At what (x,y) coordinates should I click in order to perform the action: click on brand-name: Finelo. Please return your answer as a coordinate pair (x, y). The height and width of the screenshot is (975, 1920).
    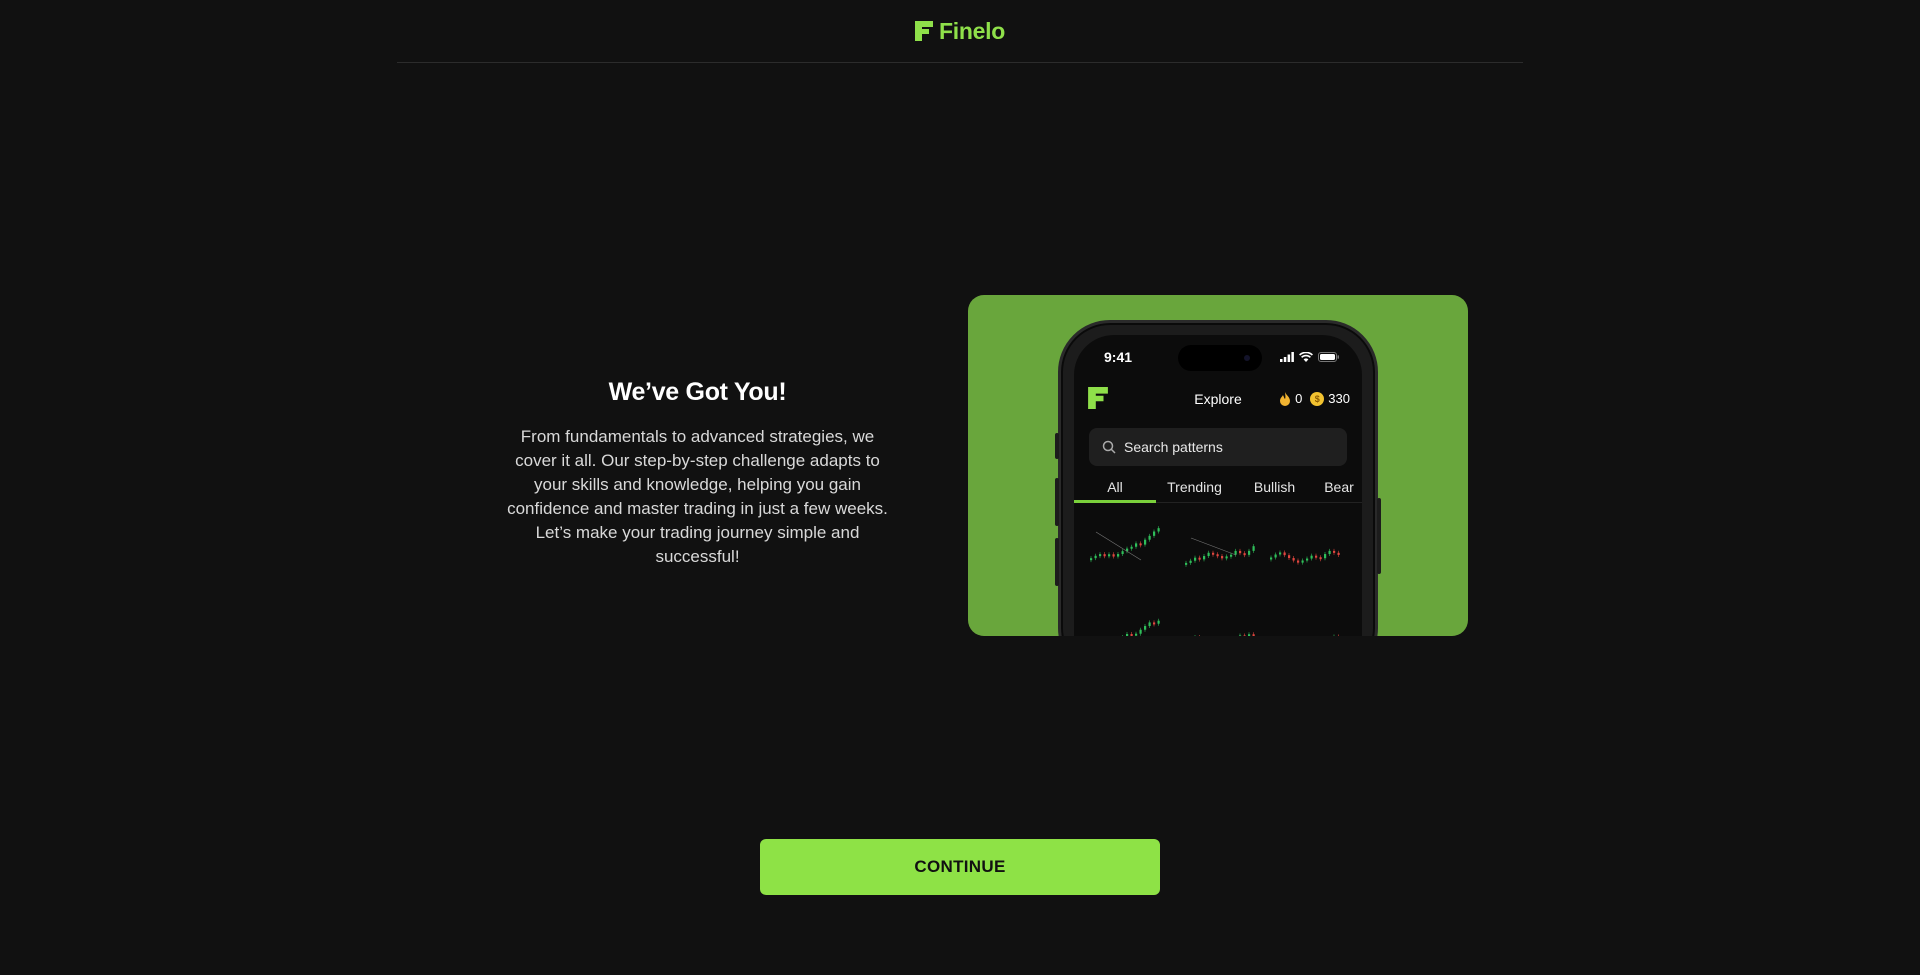
    Looking at the image, I should click on (972, 30).